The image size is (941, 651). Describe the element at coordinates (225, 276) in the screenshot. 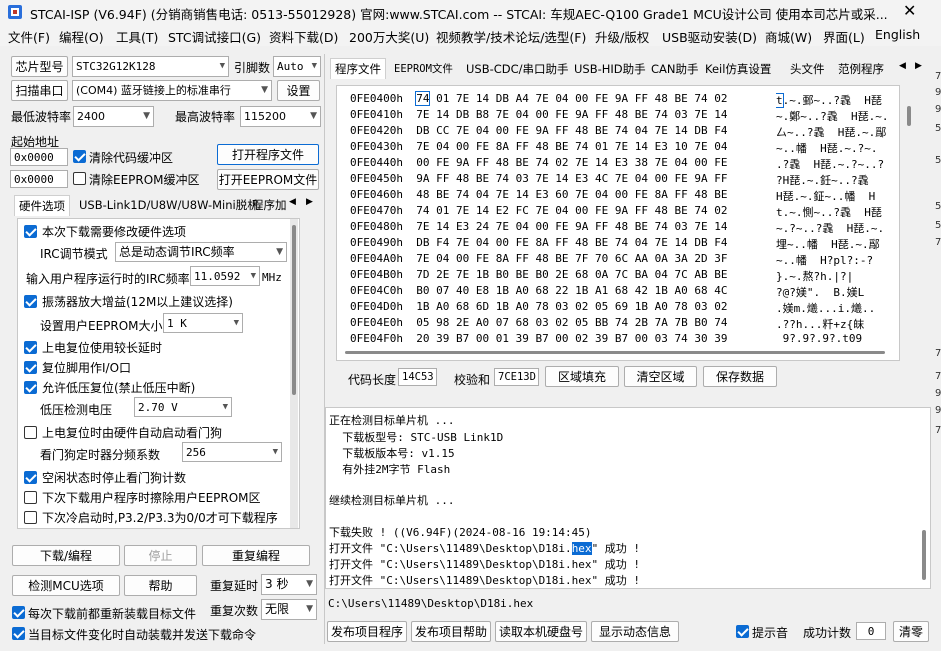

I see `irc-freq-select: 11.0592 ▼` at that location.